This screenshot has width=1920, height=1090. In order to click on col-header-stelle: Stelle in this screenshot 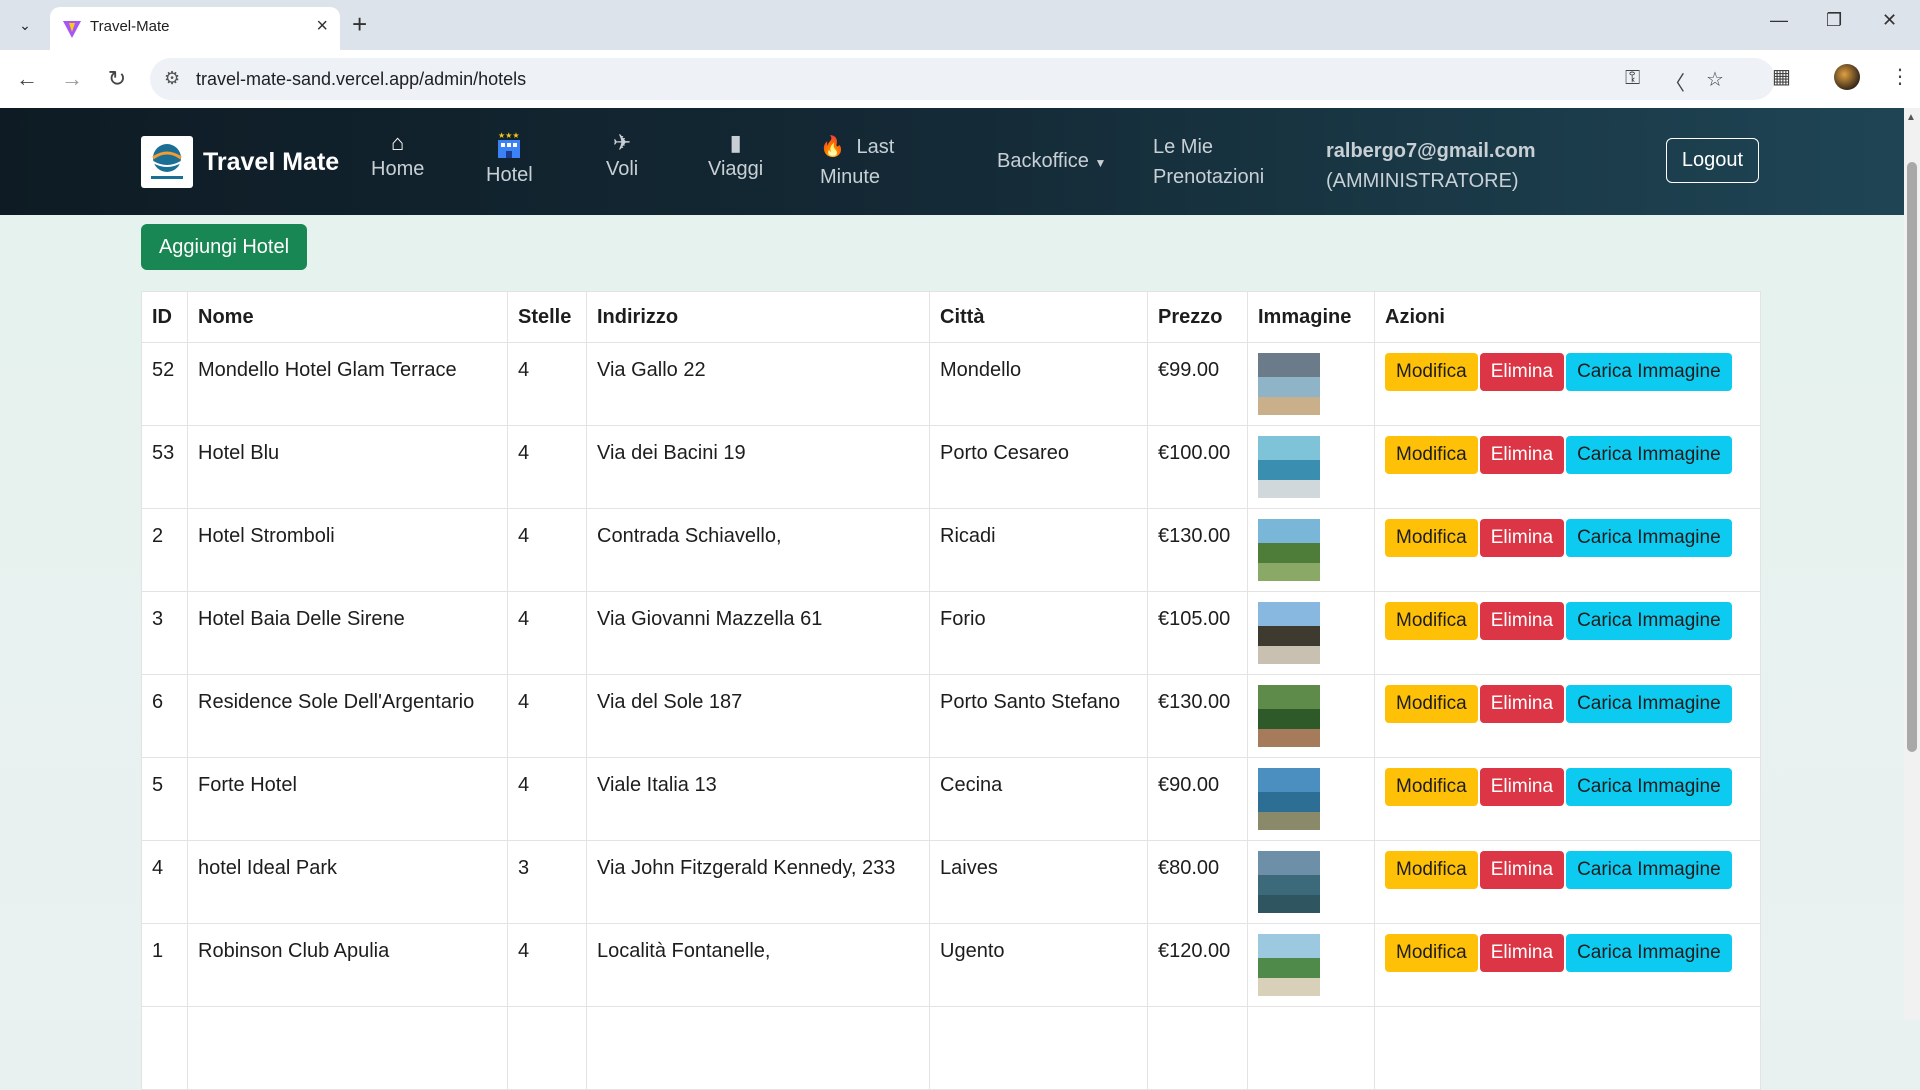, I will do `click(547, 317)`.